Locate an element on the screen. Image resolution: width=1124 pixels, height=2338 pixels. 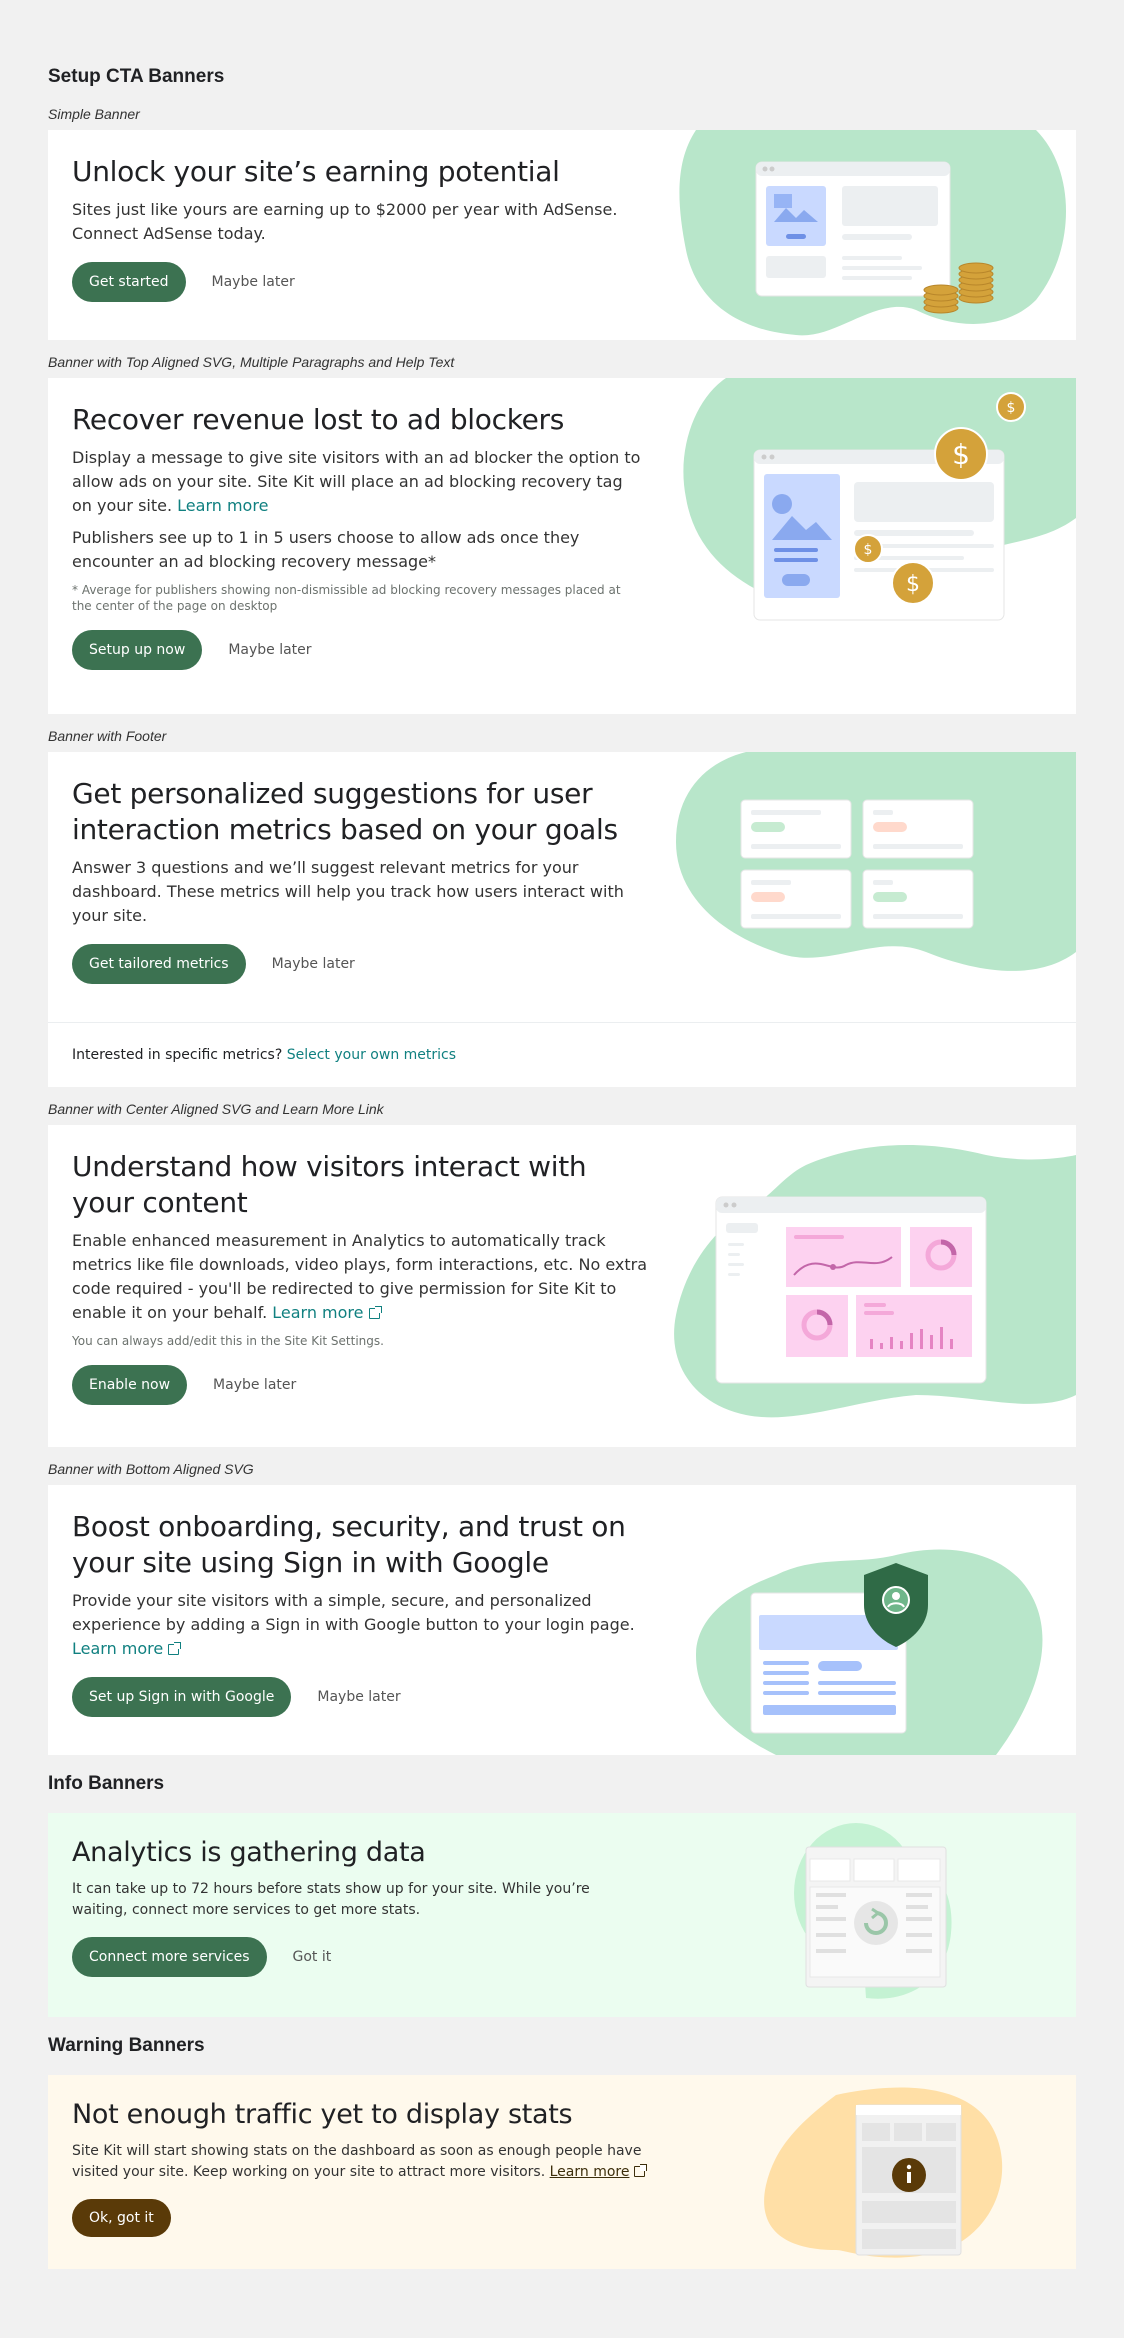
section-title-info: Info Banners is located at coordinates (106, 1783).